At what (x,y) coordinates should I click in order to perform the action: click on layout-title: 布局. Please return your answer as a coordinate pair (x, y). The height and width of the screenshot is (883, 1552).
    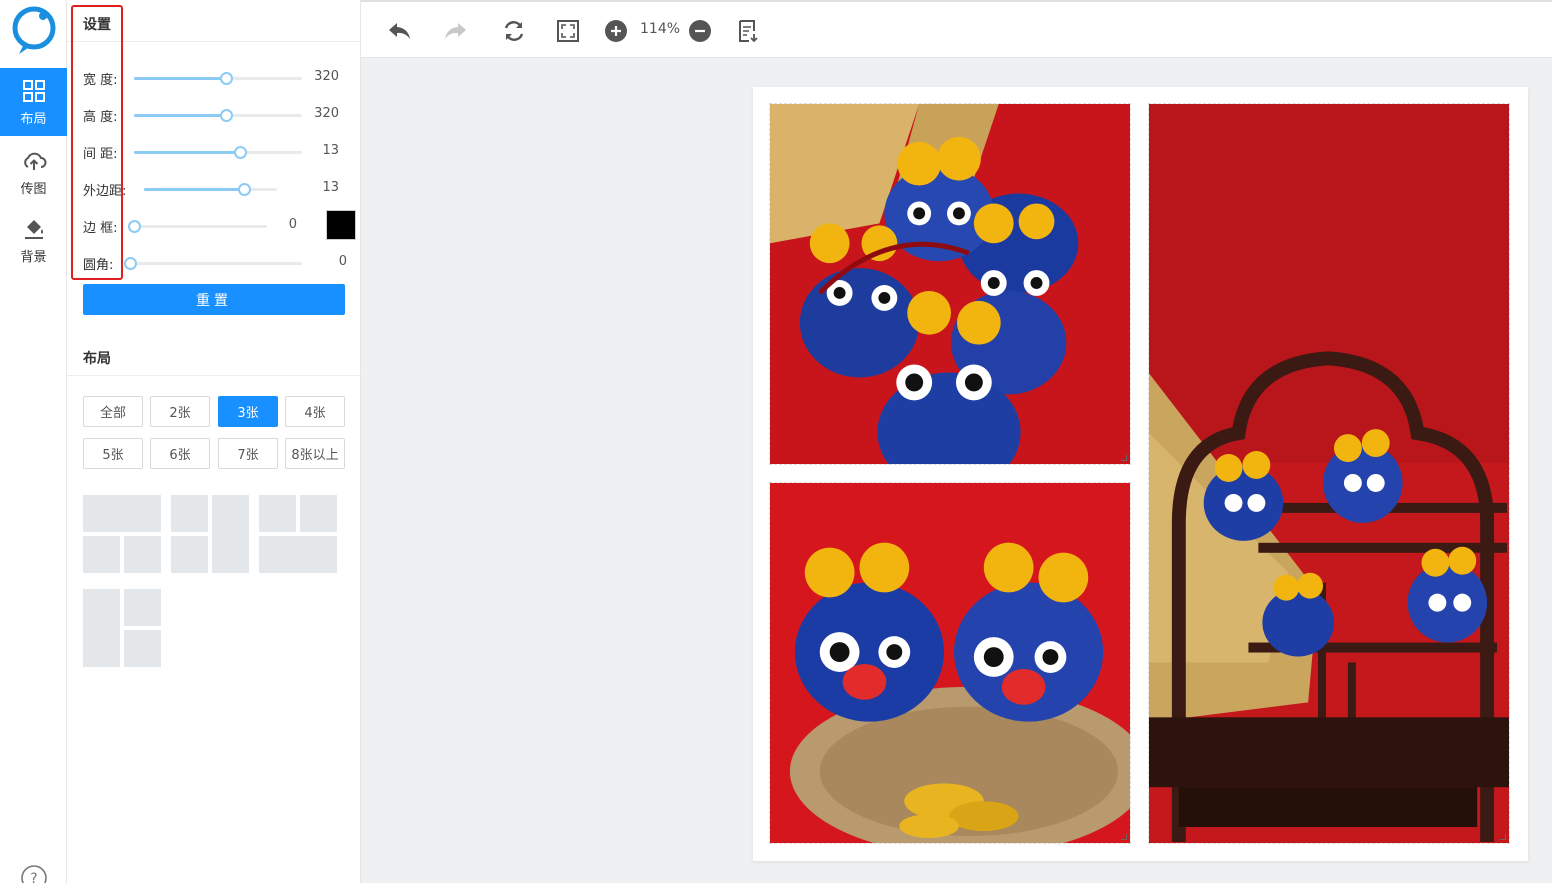
    Looking at the image, I should click on (97, 359).